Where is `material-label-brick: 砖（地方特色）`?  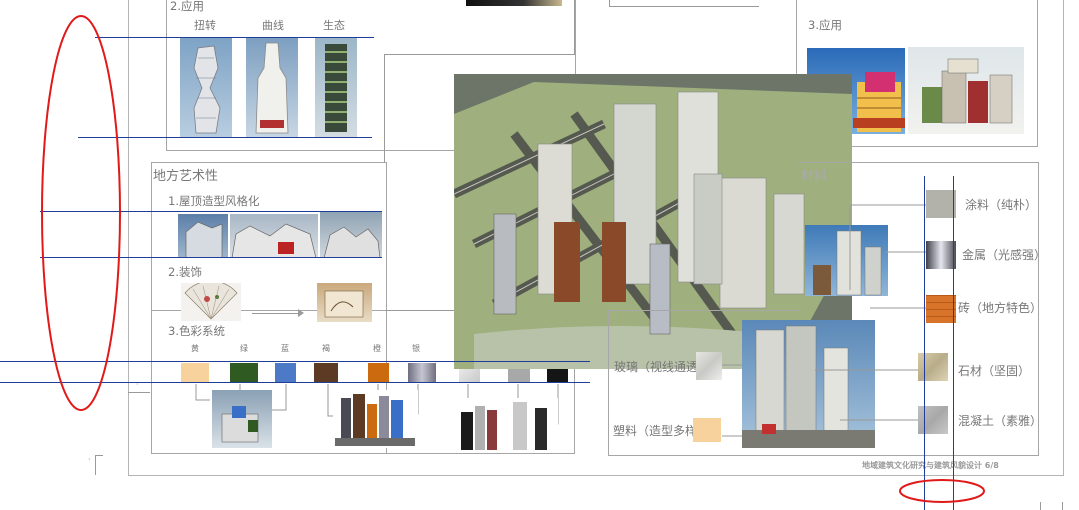
material-label-brick: 砖（地方特色） is located at coordinates (1000, 308).